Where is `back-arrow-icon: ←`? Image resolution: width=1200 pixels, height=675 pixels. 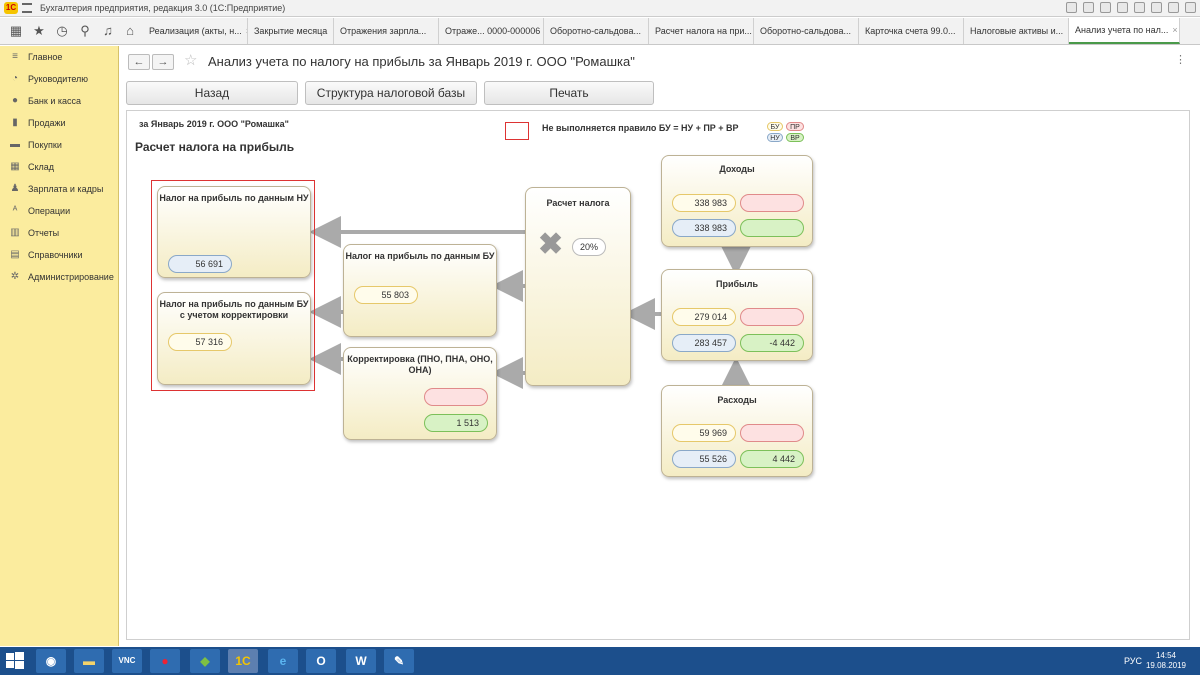 back-arrow-icon: ← is located at coordinates (139, 62).